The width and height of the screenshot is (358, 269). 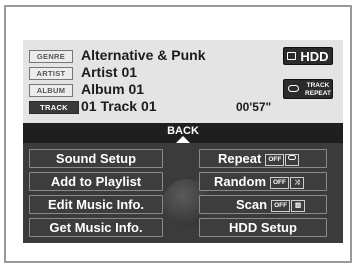 I want to click on track-repeat-label: TRACK REPEAT, so click(x=318, y=89).